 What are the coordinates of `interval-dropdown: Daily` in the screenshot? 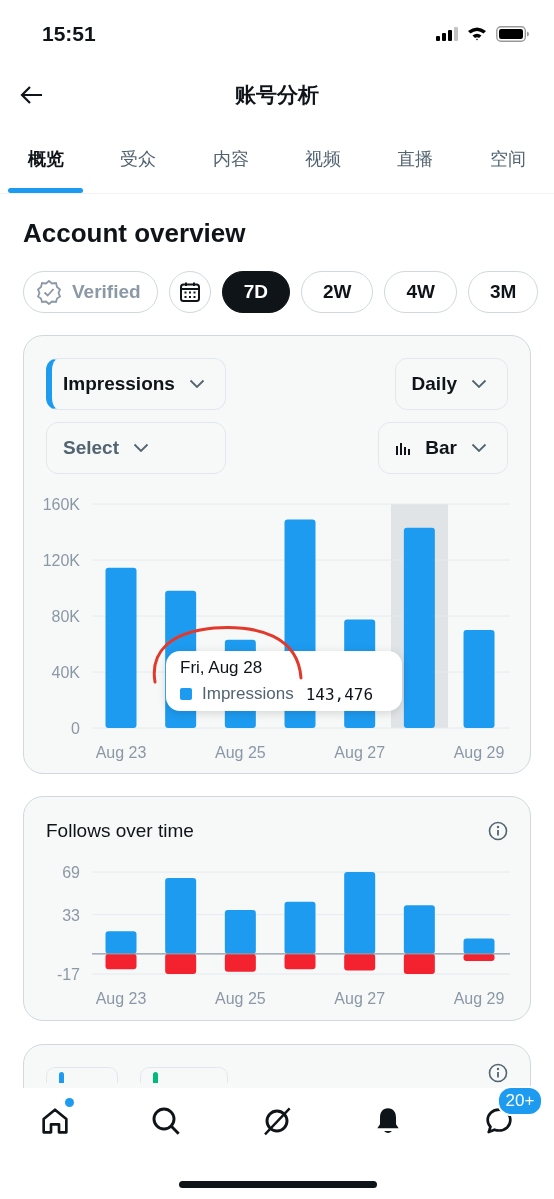 It's located at (451, 384).